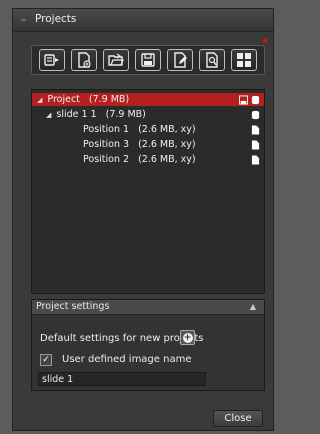 Image resolution: width=320 pixels, height=434 pixels. What do you see at coordinates (253, 307) in the screenshot?
I see `collapse-arrow-icon: ▲` at bounding box center [253, 307].